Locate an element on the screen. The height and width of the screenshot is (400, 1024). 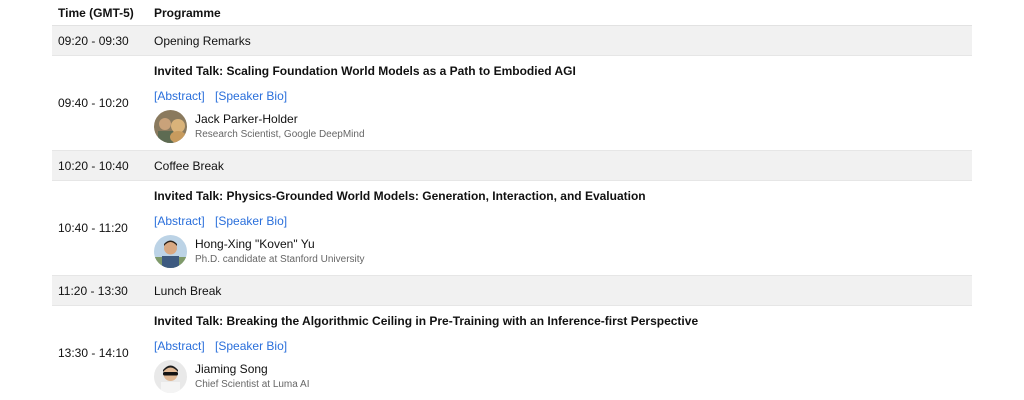
speaker-role: Chief Scientist at Luma AI is located at coordinates (252, 384).